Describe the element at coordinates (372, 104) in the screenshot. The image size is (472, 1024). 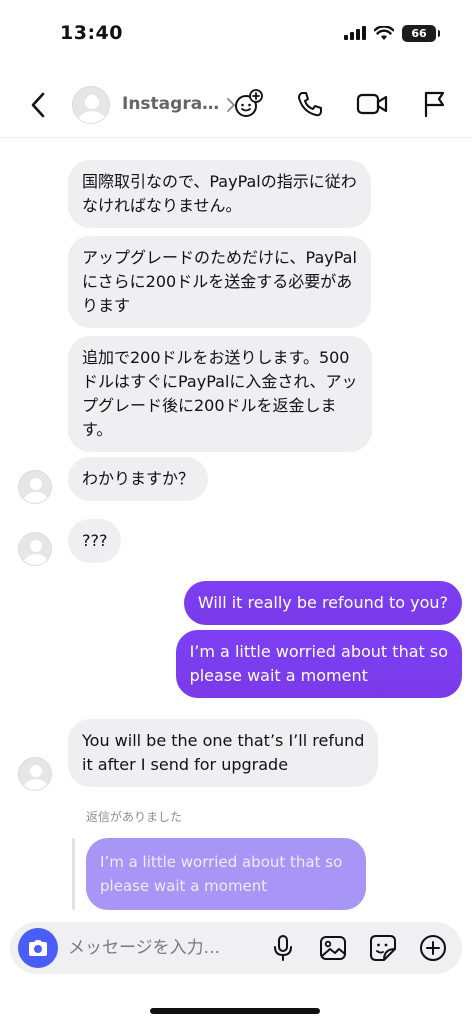
I see `video-icon` at that location.